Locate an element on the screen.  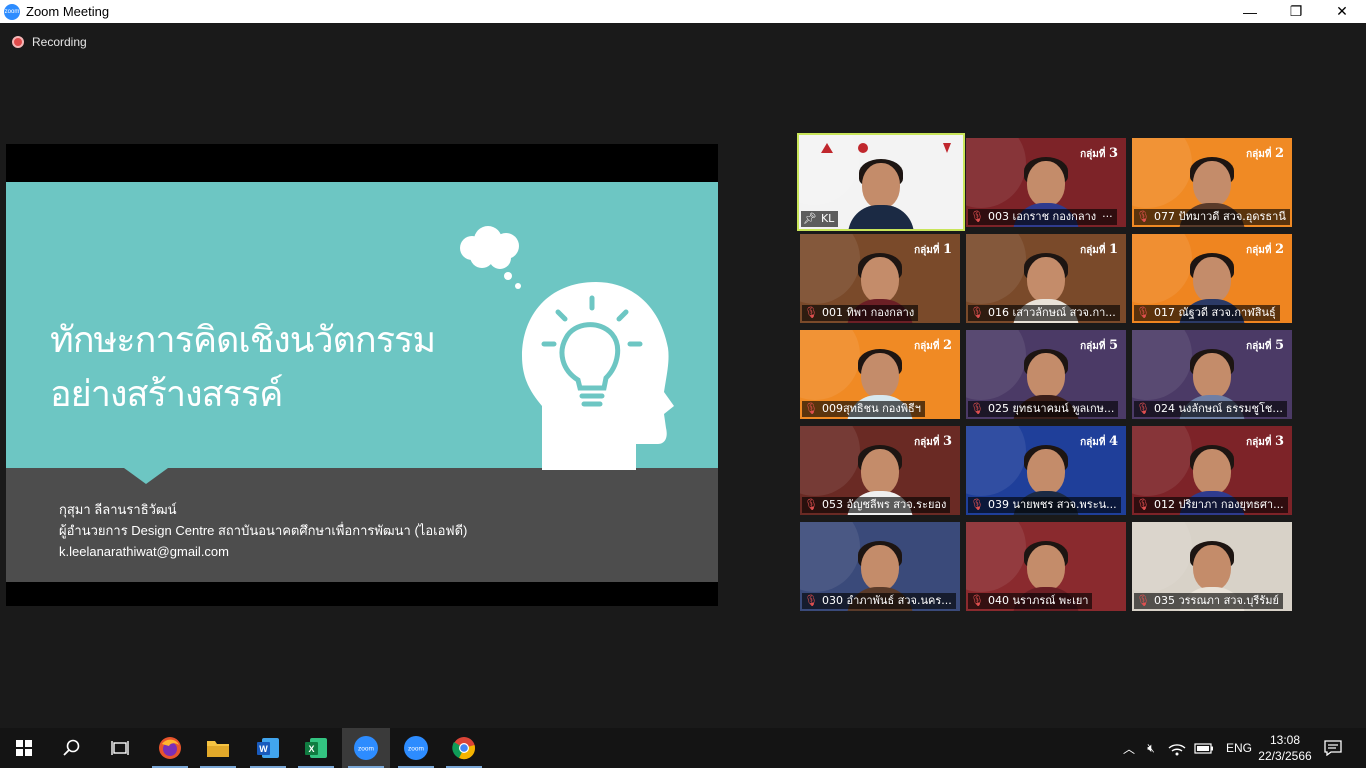
participant-name-label: 📌︎ KL is located at coordinates (820, 219).